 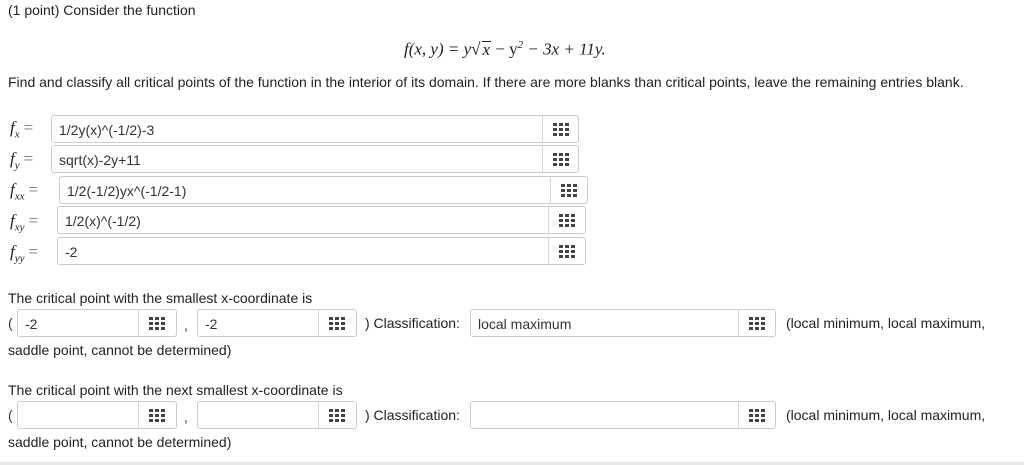 I want to click on fy-answer-value: sqrt(x)-2y+11, so click(x=100, y=160).